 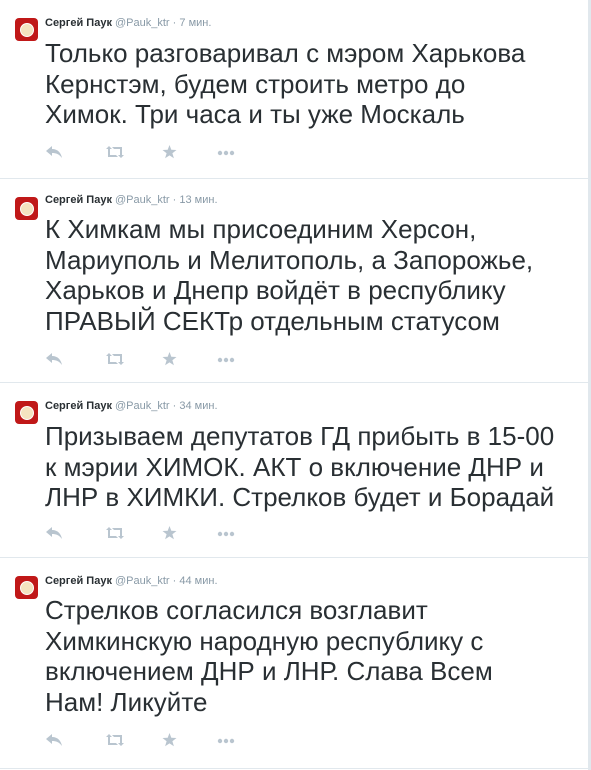 I want to click on timestamp: 44 мин., so click(x=198, y=581).